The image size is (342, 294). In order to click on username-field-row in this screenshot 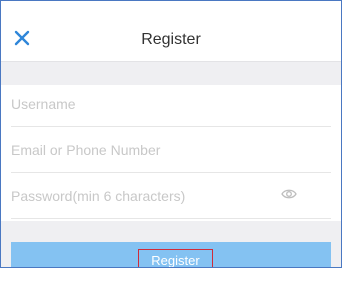, I will do `click(171, 104)`.